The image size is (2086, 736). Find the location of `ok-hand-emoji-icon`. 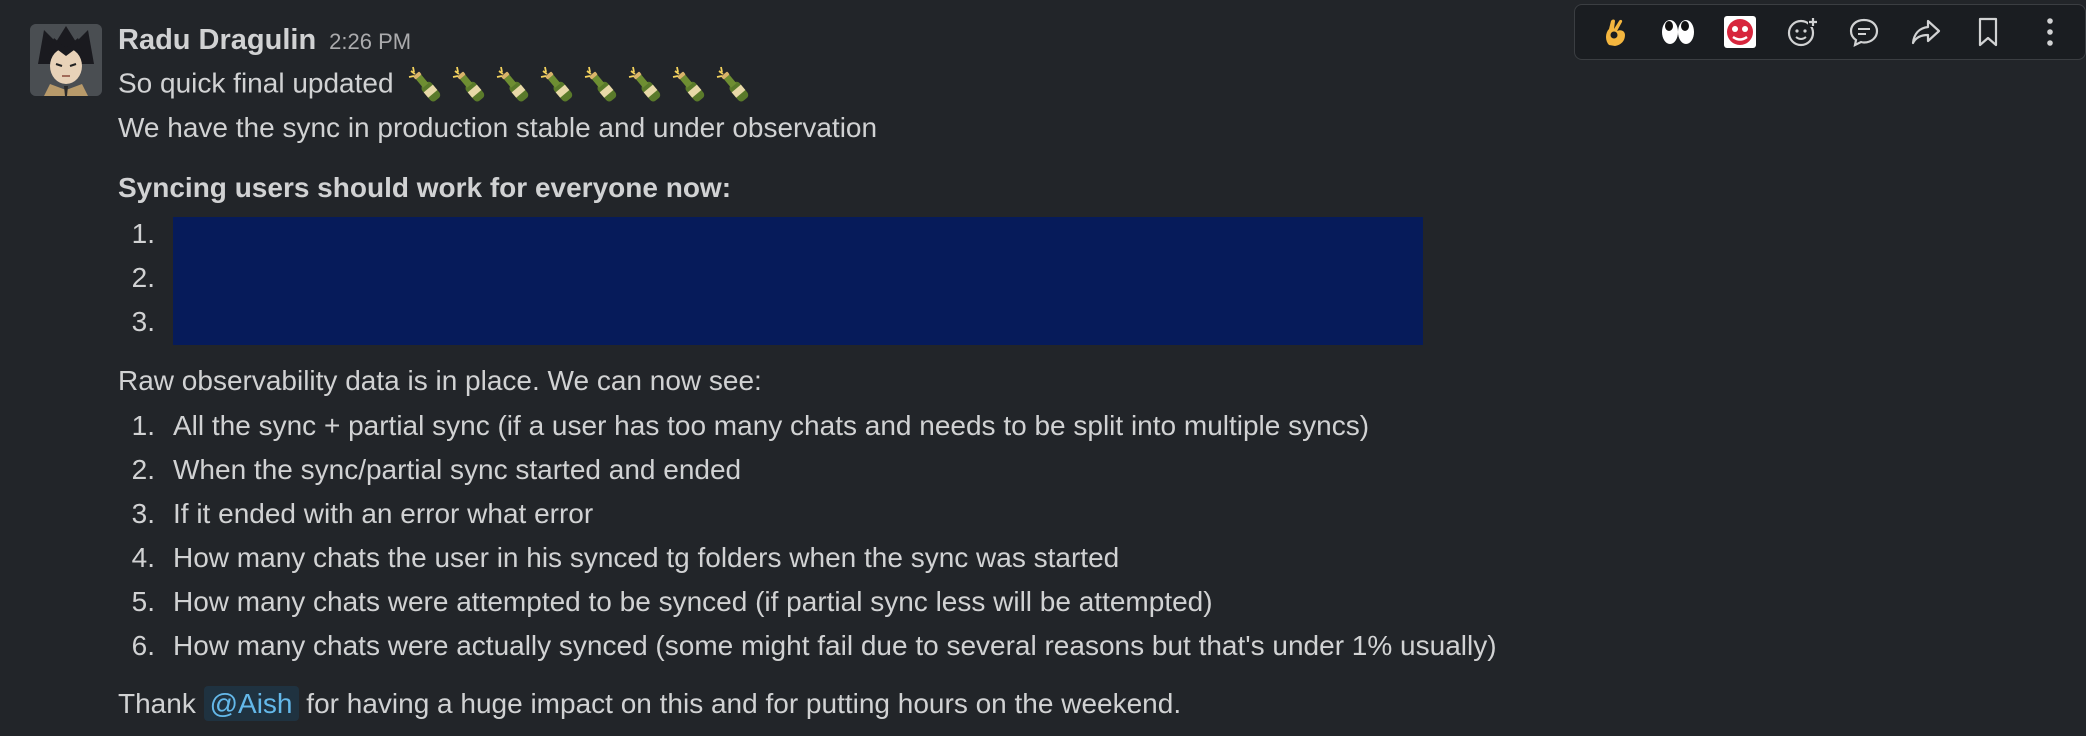

ok-hand-emoji-icon is located at coordinates (1615, 32).